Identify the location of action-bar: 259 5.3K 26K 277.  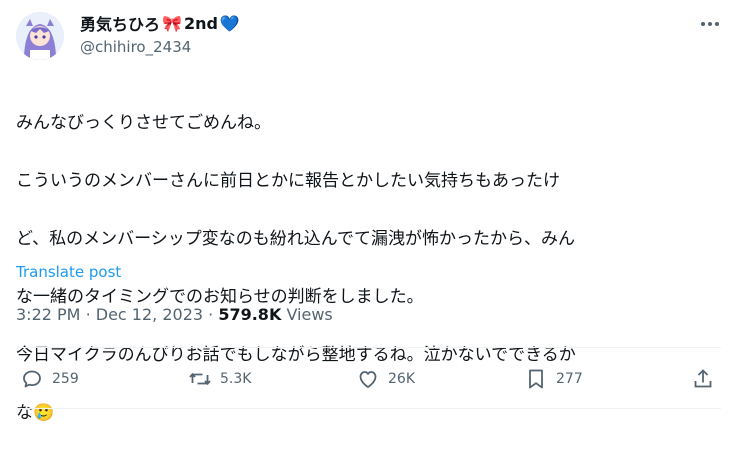
(368, 379).